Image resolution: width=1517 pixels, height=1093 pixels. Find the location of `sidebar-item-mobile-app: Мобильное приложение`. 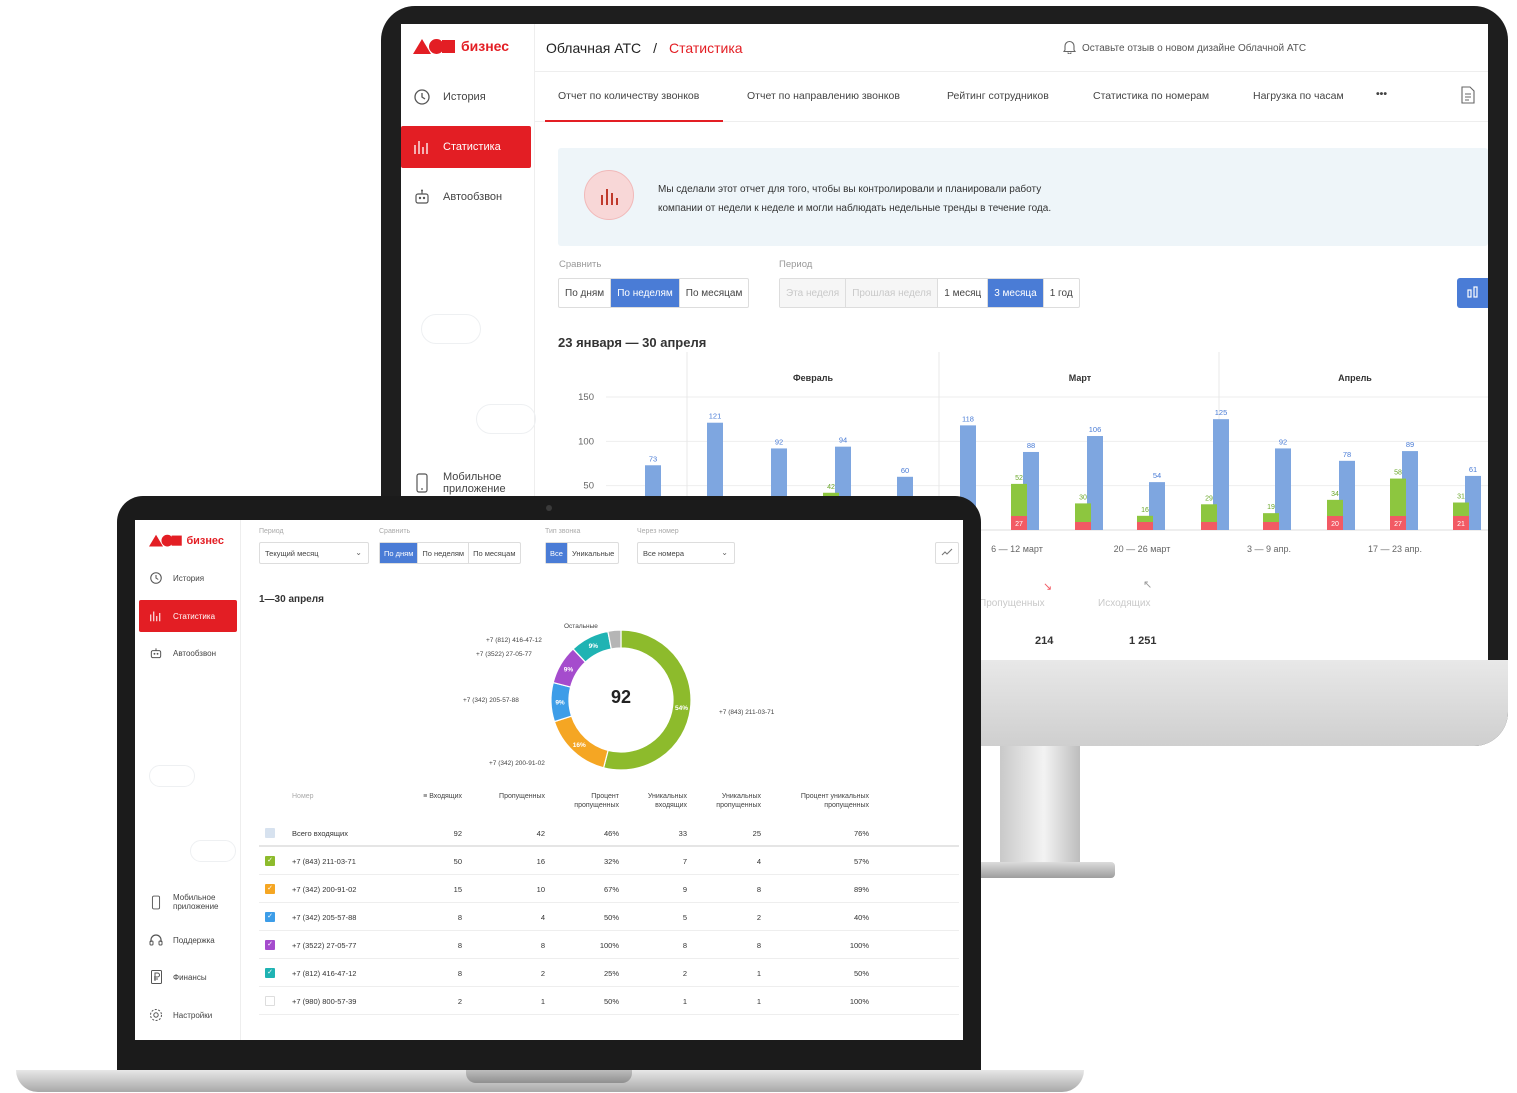

sidebar-item-mobile-app: Мобильное приложение is located at coordinates (188, 902).